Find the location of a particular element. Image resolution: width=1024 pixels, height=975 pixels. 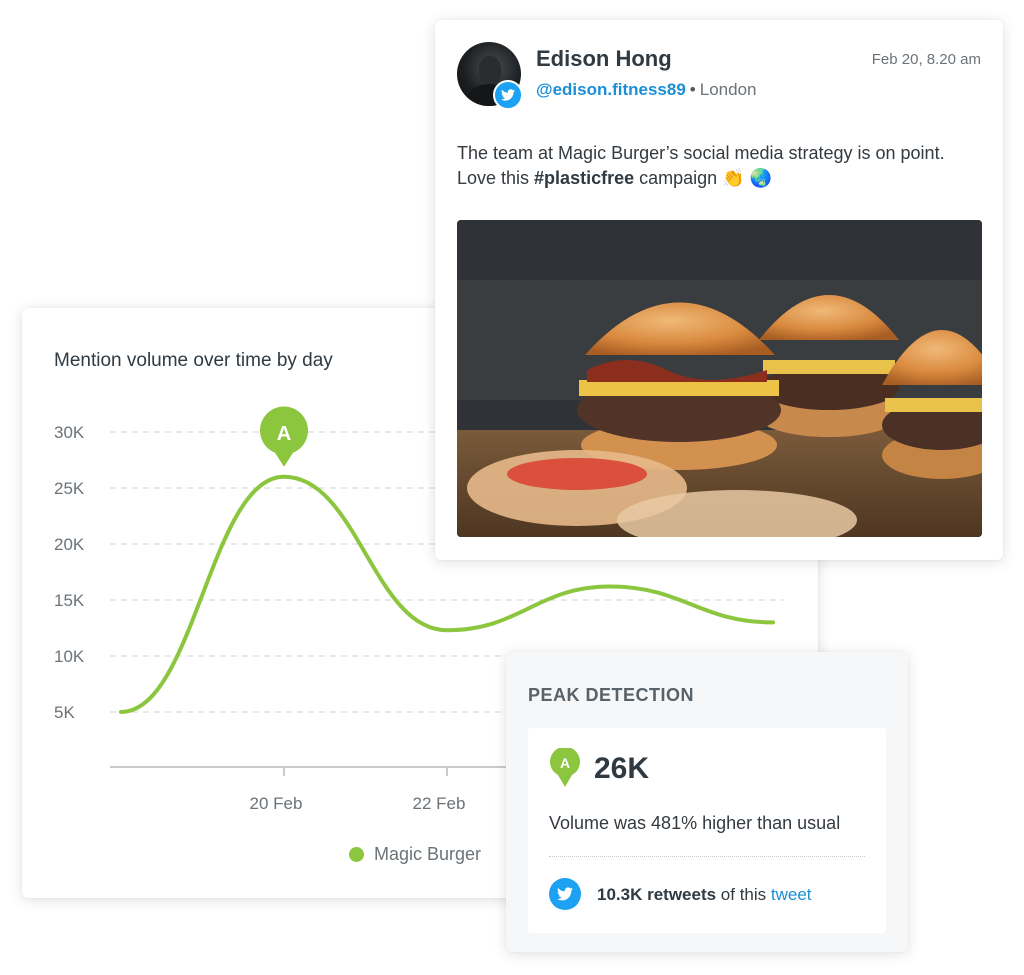

peak-marker-a: A is located at coordinates (284, 436).